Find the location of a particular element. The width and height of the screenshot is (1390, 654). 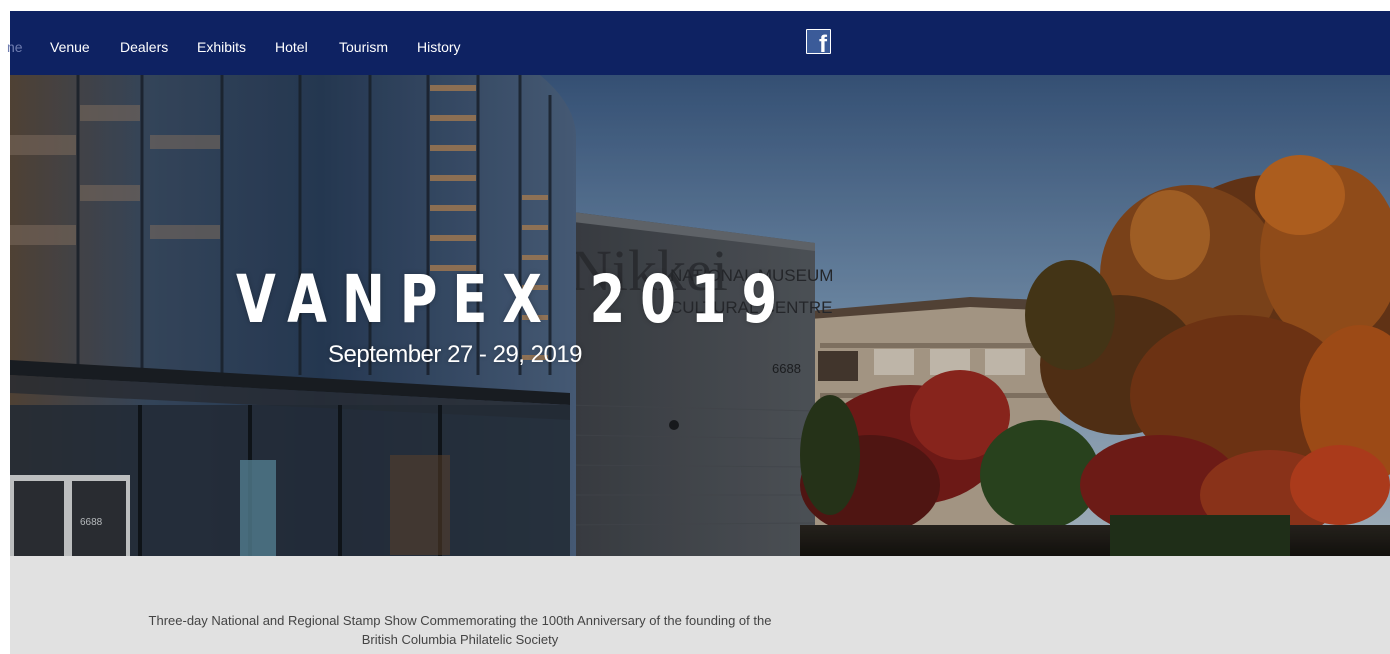

hero-title: VANPEX 2019 is located at coordinates (514, 299).